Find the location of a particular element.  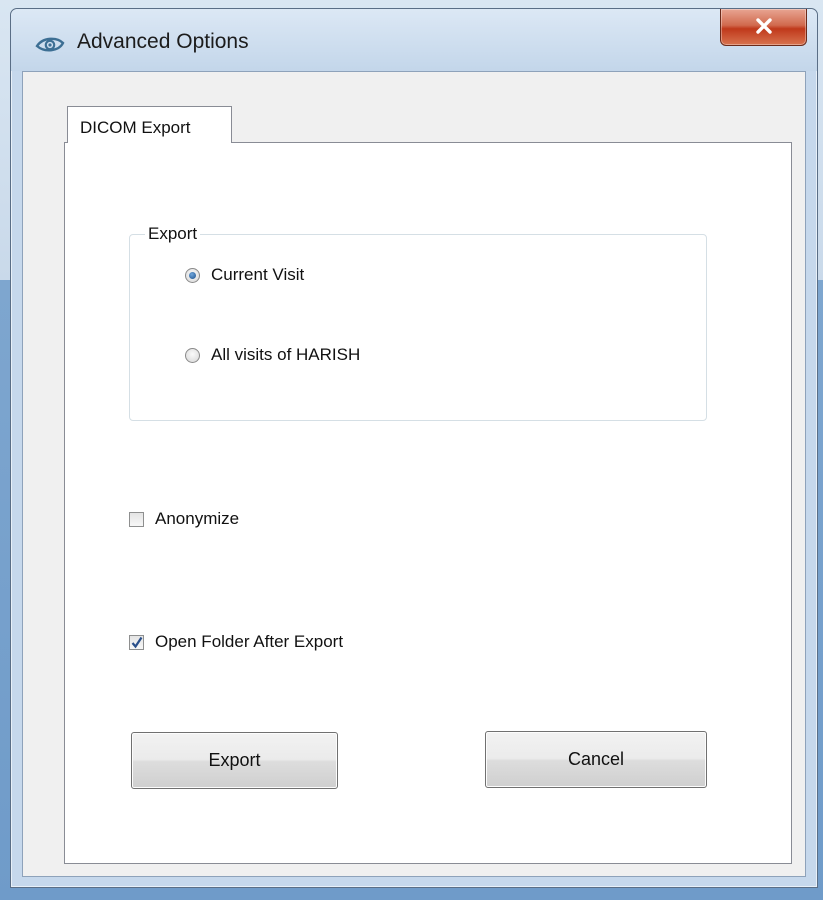

radio-label-all-visits: All visits of HARISH is located at coordinates (286, 354).